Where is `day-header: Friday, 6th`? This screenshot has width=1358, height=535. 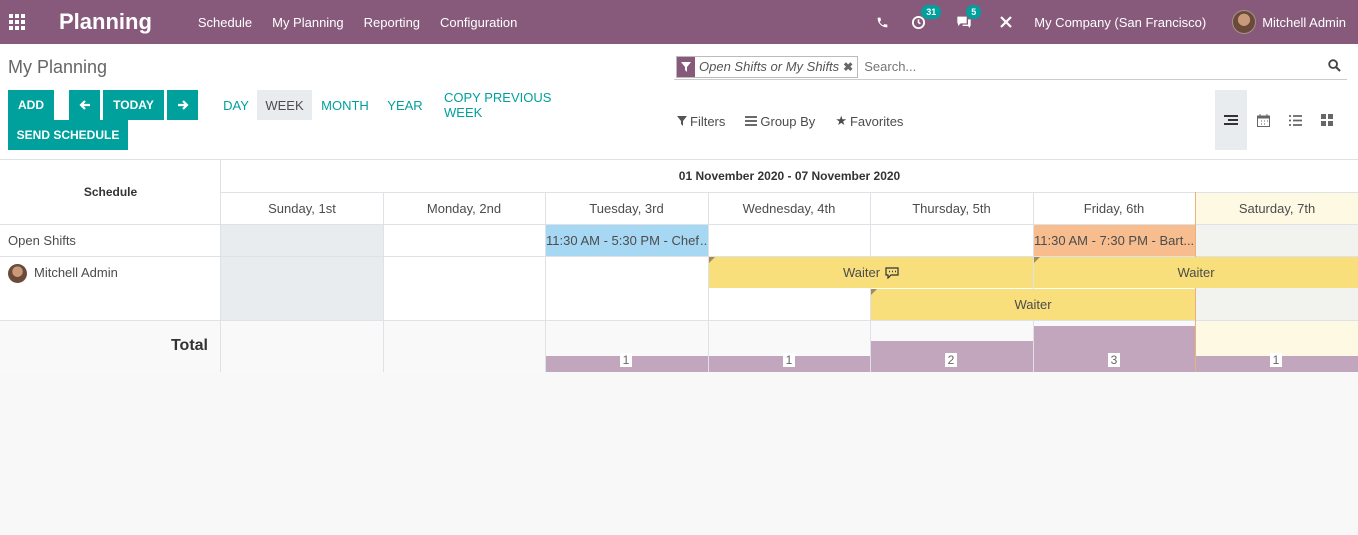
day-header: Friday, 6th is located at coordinates (1114, 208).